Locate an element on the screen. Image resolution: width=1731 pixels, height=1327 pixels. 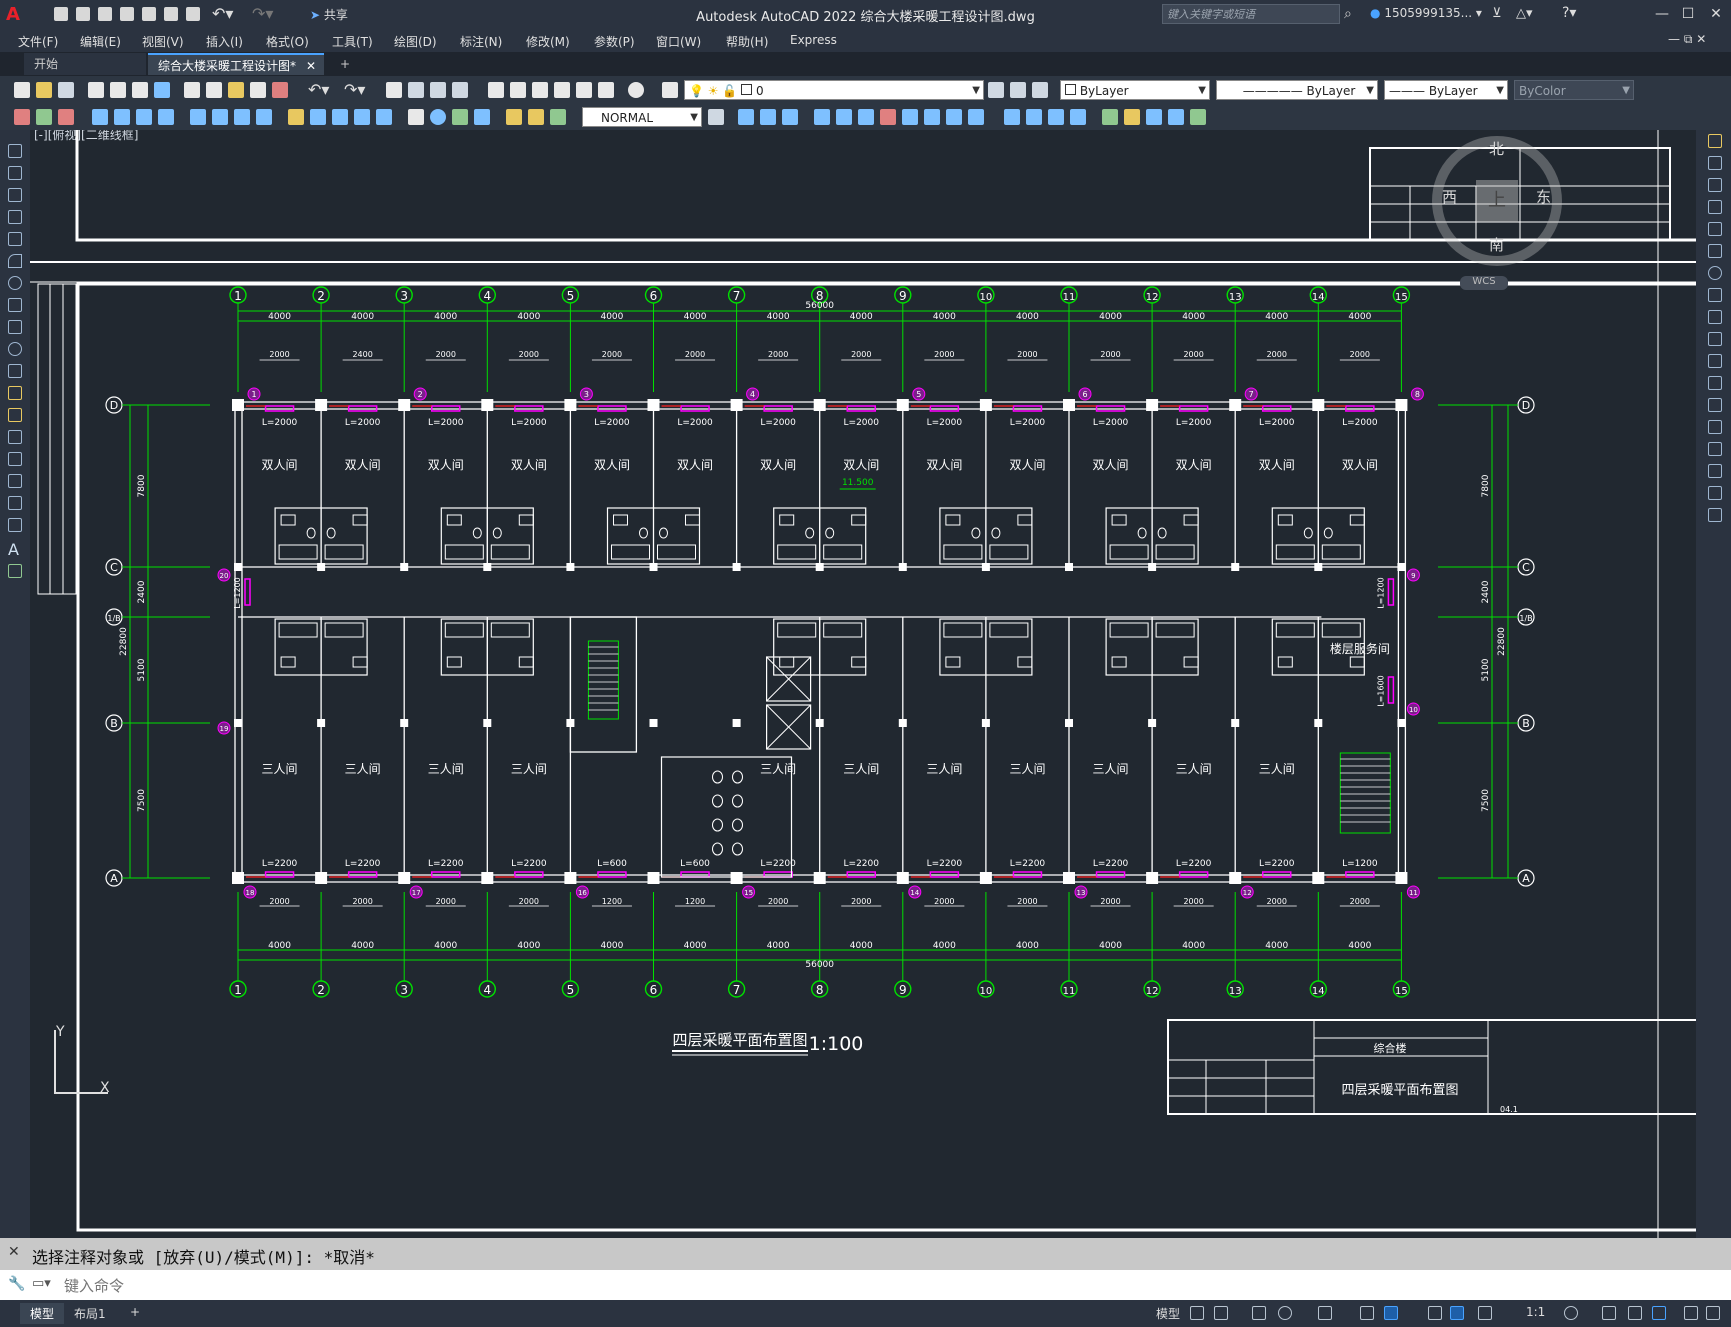
mtext-icon: A is located at coordinates (13, 549).